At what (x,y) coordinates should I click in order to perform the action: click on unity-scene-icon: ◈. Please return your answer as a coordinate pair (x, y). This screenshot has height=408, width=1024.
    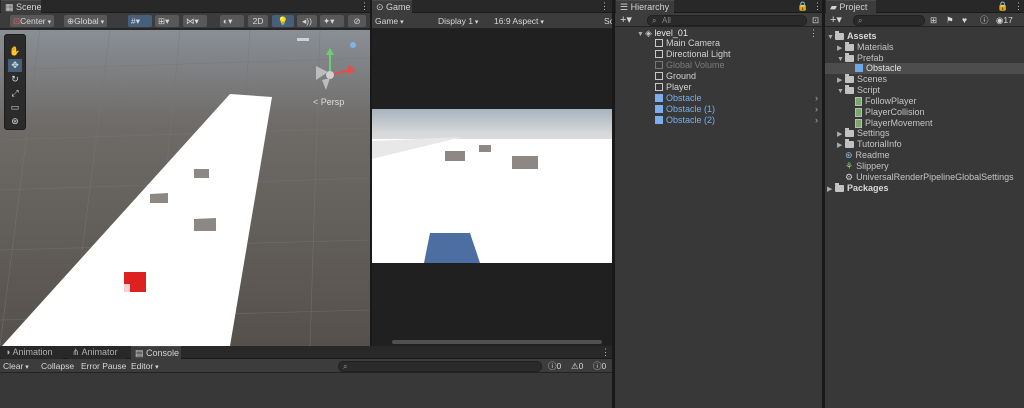
    Looking at the image, I should click on (650, 33).